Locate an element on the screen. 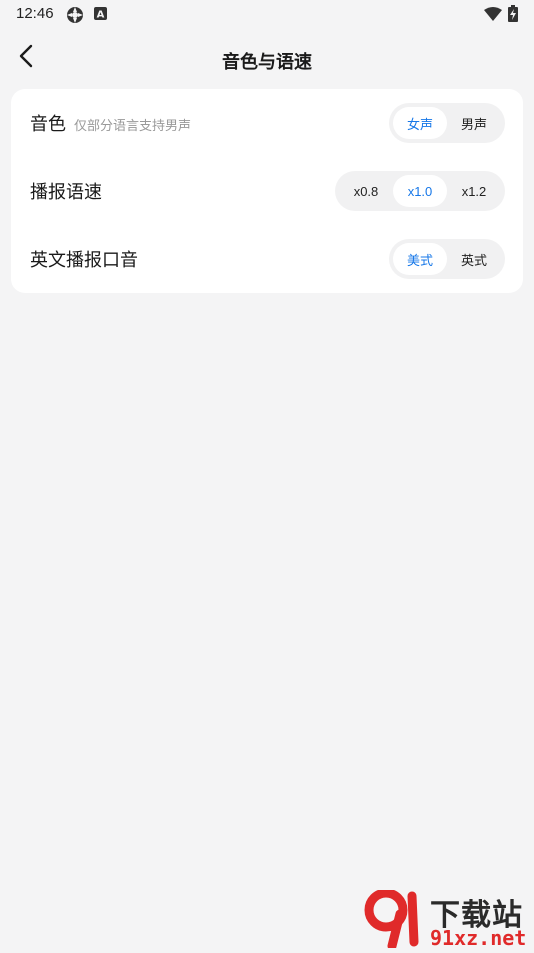 This screenshot has width=534, height=953. accent-setting-row: 英文播报口音 美式 英式 is located at coordinates (267, 259).